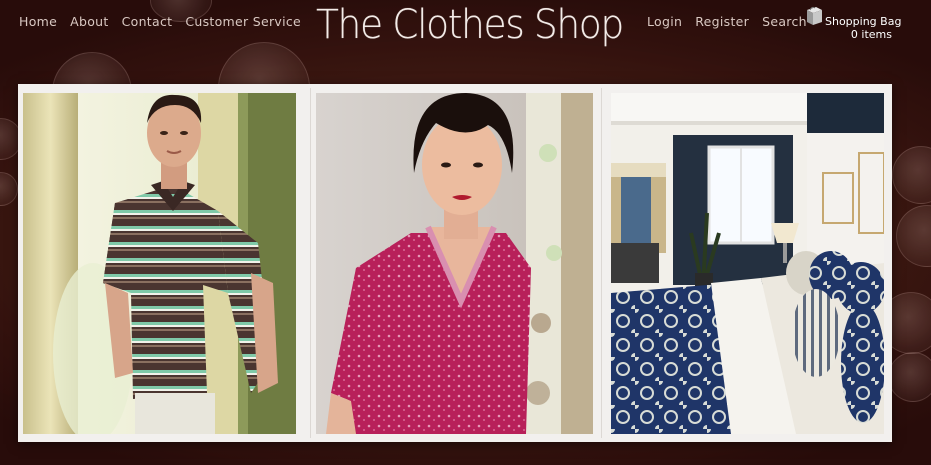 The image size is (931, 465). Describe the element at coordinates (722, 21) in the screenshot. I see `nav-register-link: Register` at that location.